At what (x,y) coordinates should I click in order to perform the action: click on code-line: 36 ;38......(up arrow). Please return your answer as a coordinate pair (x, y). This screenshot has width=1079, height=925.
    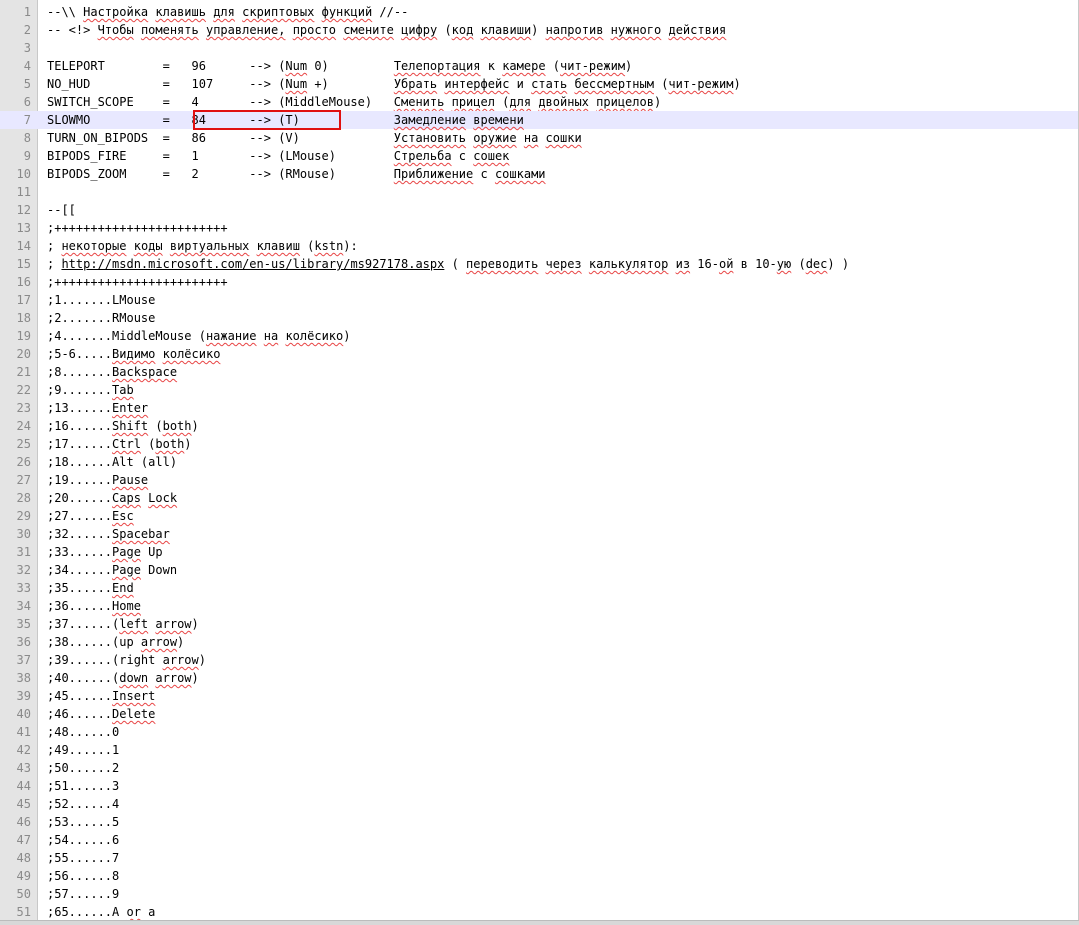
    Looking at the image, I should click on (539, 642).